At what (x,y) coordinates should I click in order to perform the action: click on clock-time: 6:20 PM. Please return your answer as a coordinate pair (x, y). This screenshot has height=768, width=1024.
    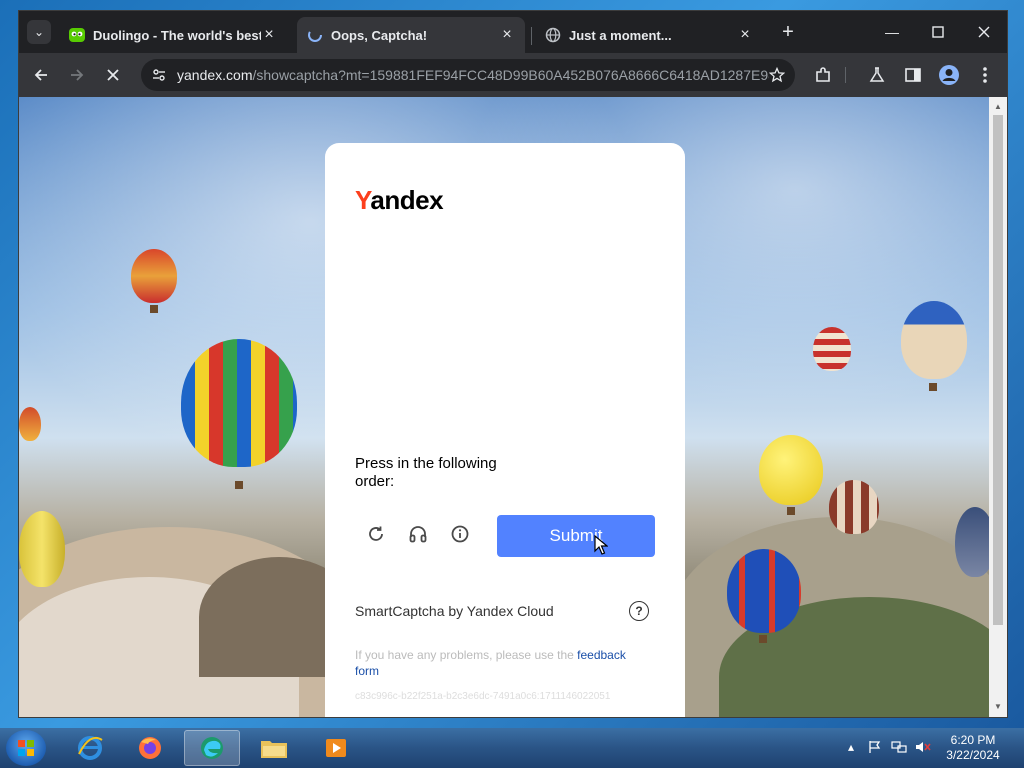
    Looking at the image, I should click on (973, 740).